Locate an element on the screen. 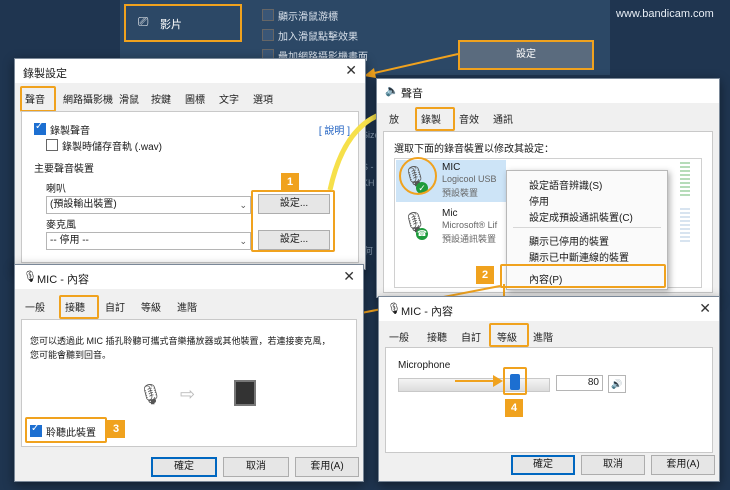  mic-levels-tabs: 一般 接聽 自訂 等級 進階 is located at coordinates (549, 337).